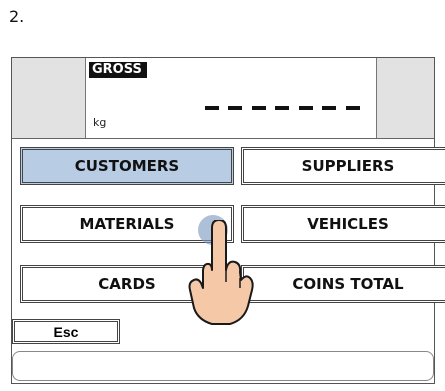 The width and height of the screenshot is (445, 391). I want to click on display-right-panel, so click(405, 98).